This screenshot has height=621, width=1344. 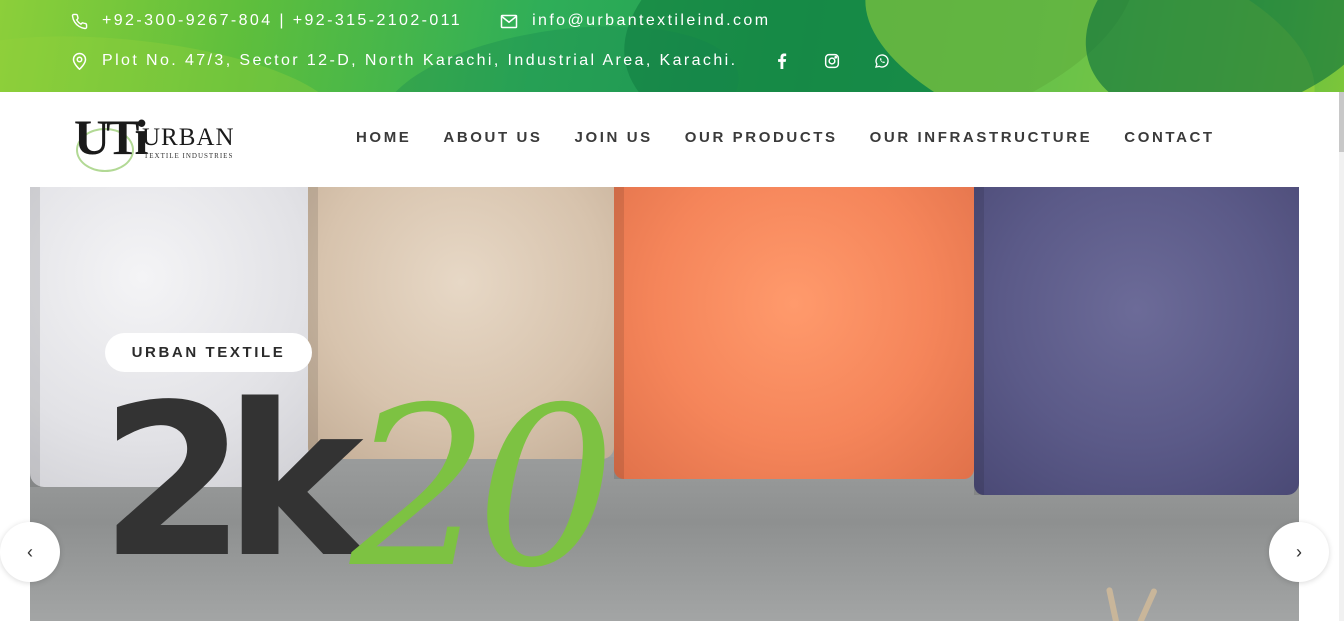 What do you see at coordinates (188, 137) in the screenshot?
I see `logo-wordmark: URBAN` at bounding box center [188, 137].